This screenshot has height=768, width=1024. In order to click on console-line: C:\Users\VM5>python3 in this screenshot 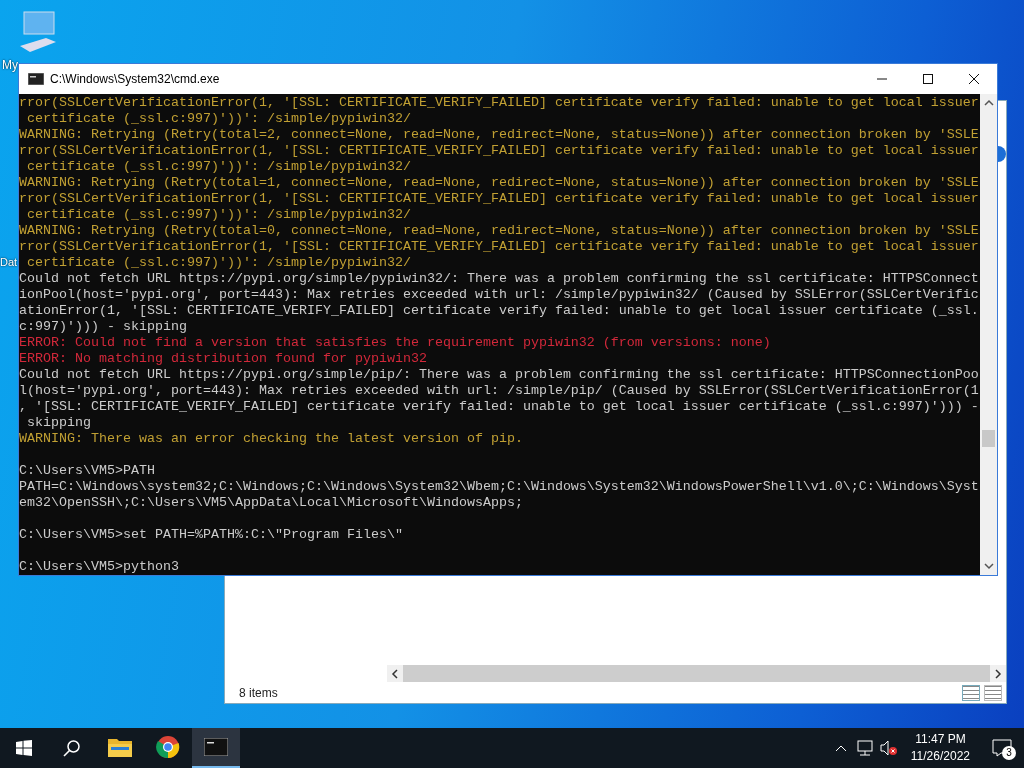, I will do `click(99, 567)`.